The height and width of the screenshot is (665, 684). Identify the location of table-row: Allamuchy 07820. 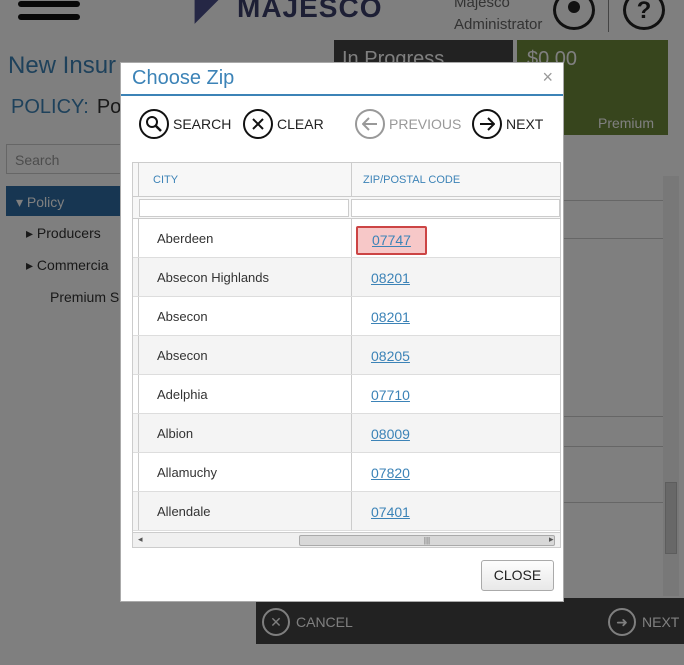
(346, 472).